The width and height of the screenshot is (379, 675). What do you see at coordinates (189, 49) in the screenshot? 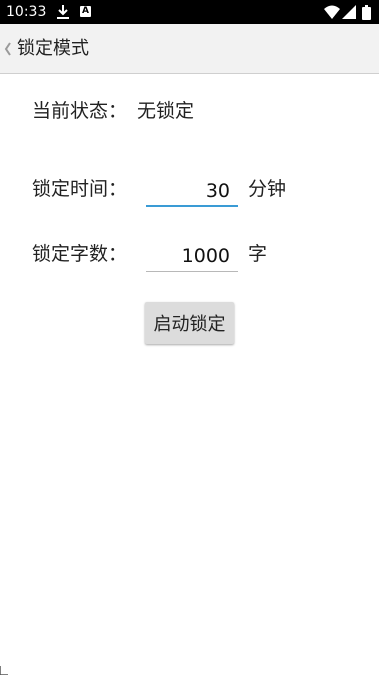
I see `action-bar: 锁定模式` at bounding box center [189, 49].